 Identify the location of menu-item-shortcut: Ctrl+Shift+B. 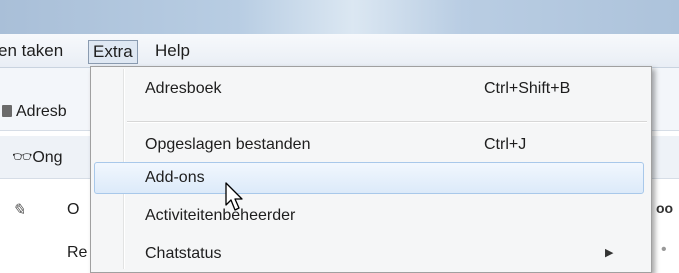
(527, 88).